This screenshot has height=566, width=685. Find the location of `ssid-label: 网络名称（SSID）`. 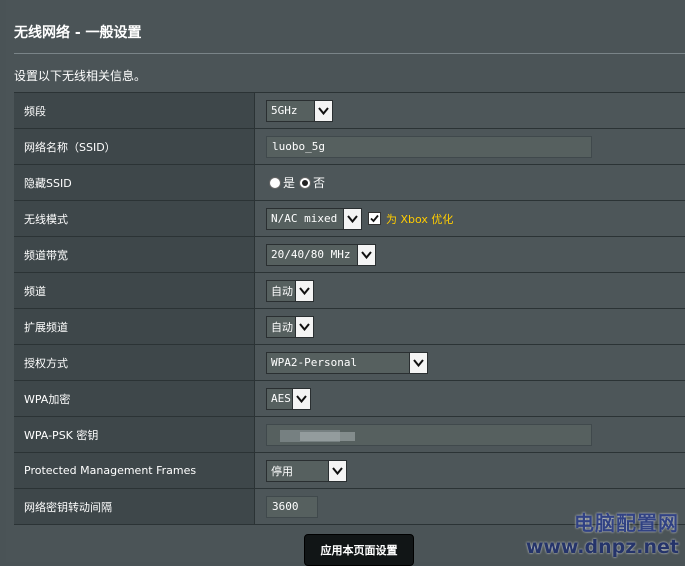

ssid-label: 网络名称（SSID） is located at coordinates (134, 146).